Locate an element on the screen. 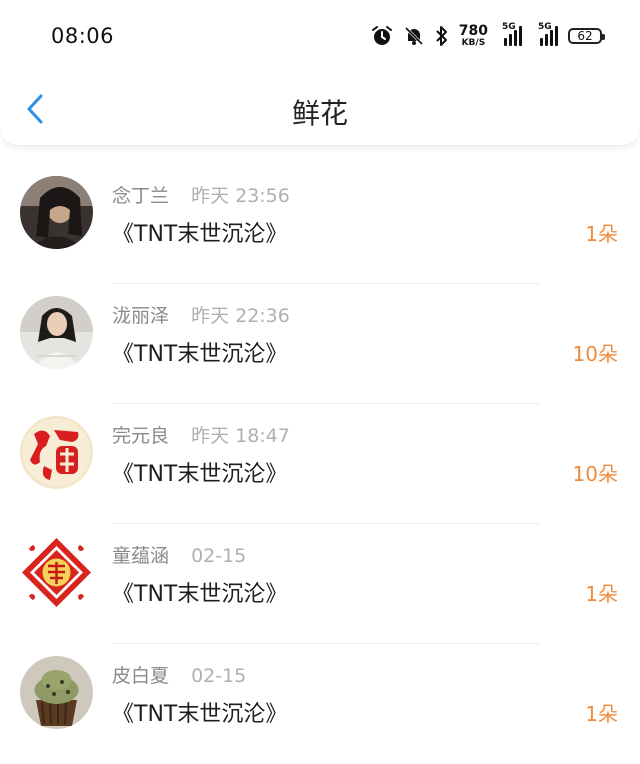  signal-icon: 5G is located at coordinates (512, 34).